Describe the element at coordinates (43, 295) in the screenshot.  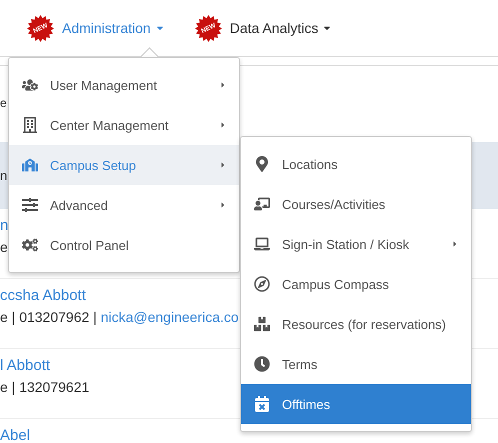
I see `person-name-link: ccsha Abbott` at that location.